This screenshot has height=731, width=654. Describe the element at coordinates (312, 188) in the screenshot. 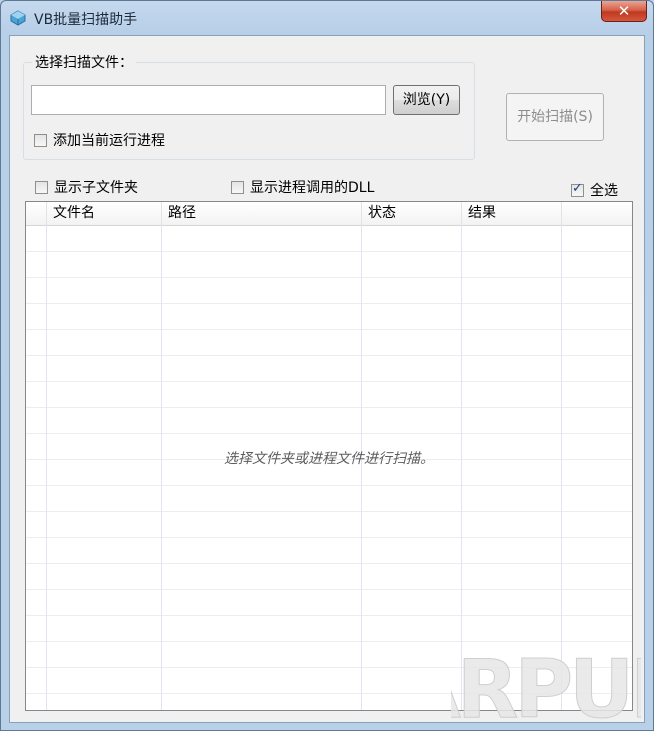

I see `checkbox-label: 显示进程调用的DLL` at that location.